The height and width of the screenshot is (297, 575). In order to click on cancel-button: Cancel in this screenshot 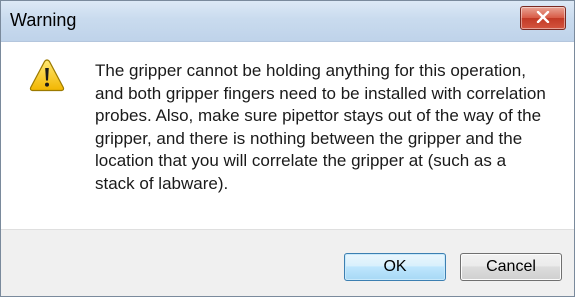, I will do `click(511, 267)`.